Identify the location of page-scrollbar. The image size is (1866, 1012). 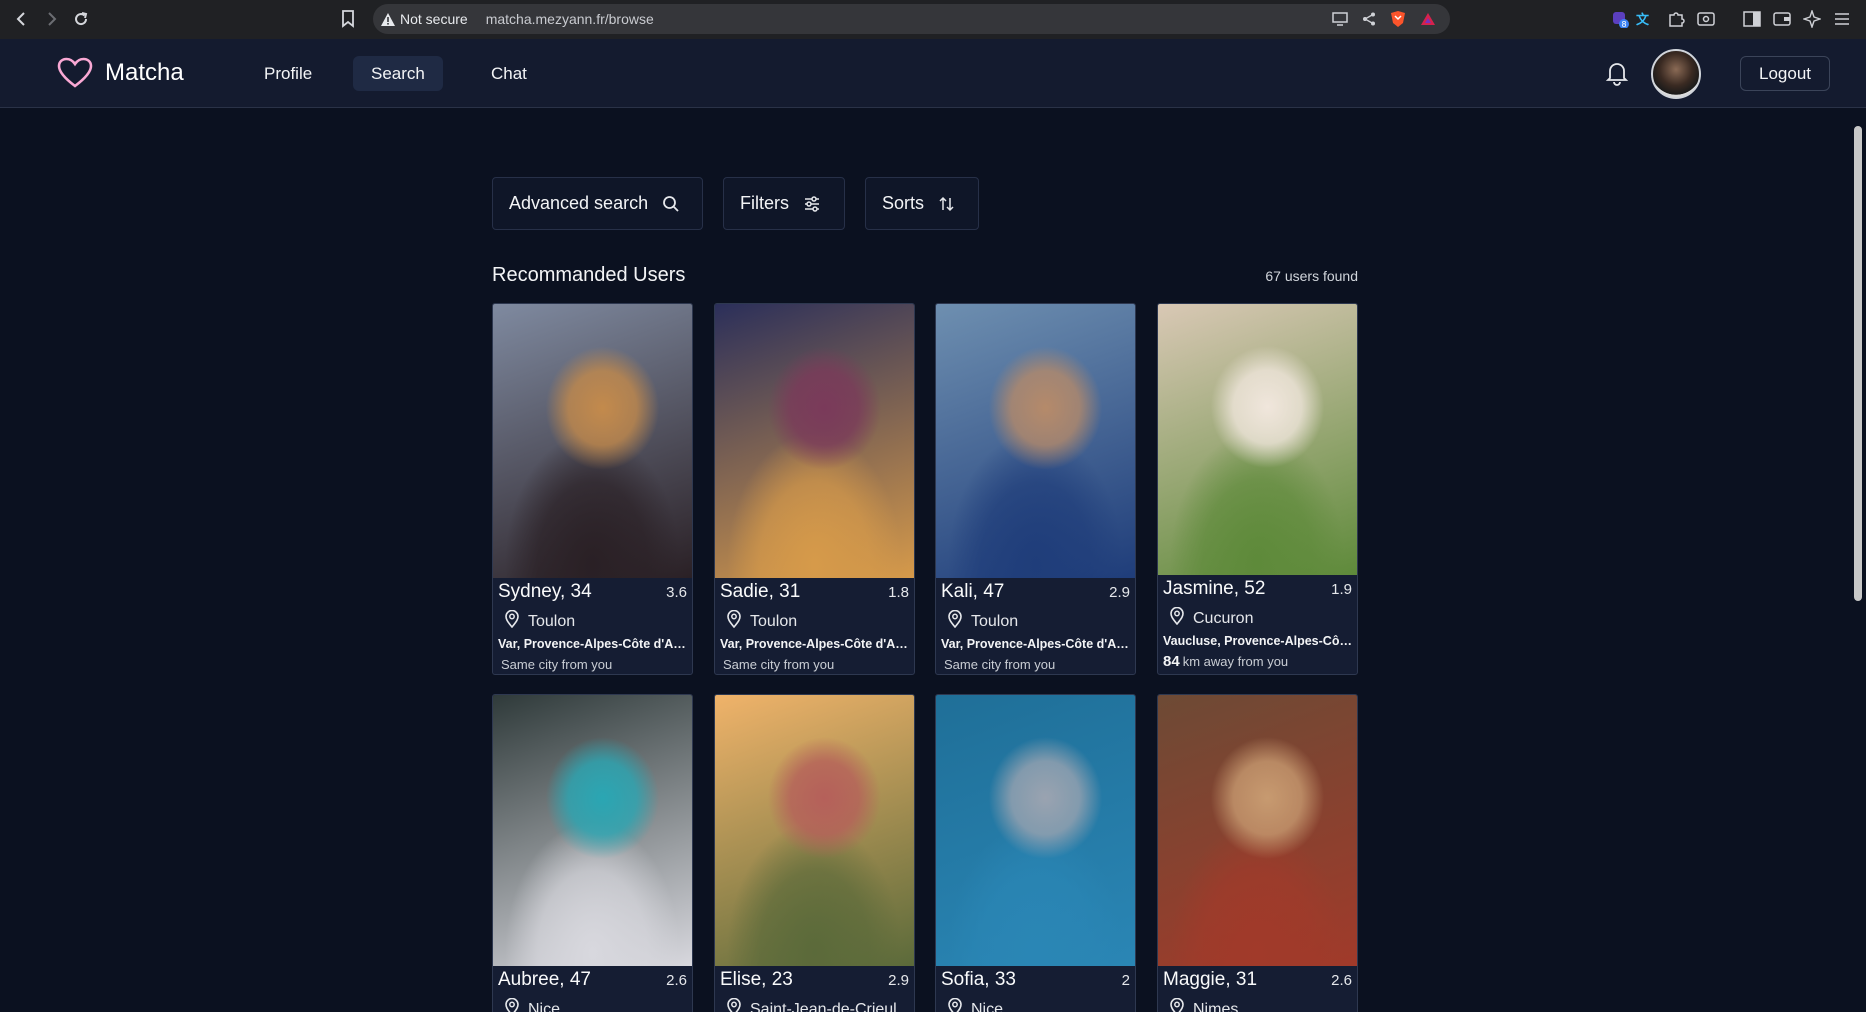
(1857, 560).